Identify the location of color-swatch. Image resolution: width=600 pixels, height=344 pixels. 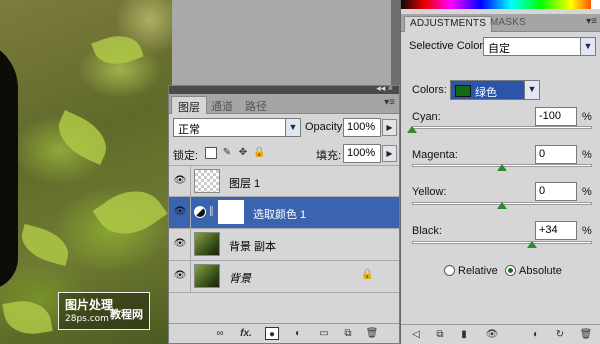
(463, 91).